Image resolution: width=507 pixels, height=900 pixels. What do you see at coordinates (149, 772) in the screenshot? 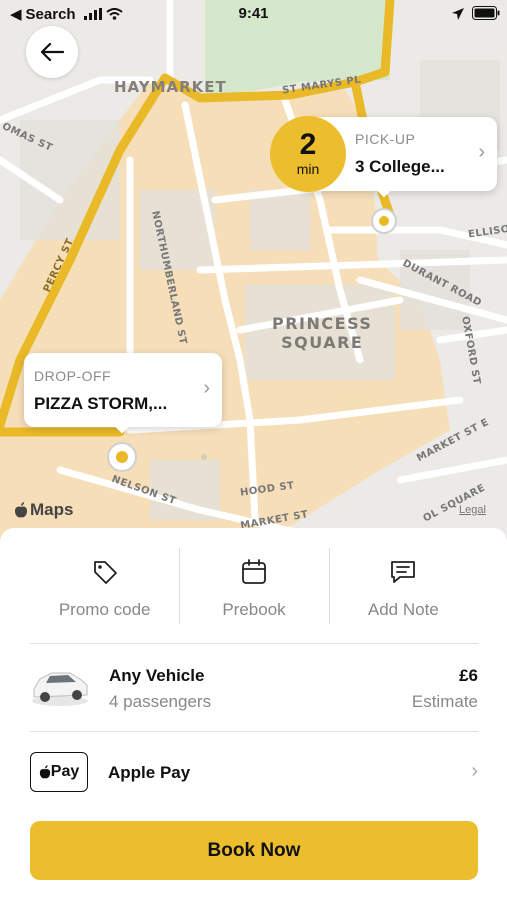
I see `payment-method-label: Apple Pay` at bounding box center [149, 772].